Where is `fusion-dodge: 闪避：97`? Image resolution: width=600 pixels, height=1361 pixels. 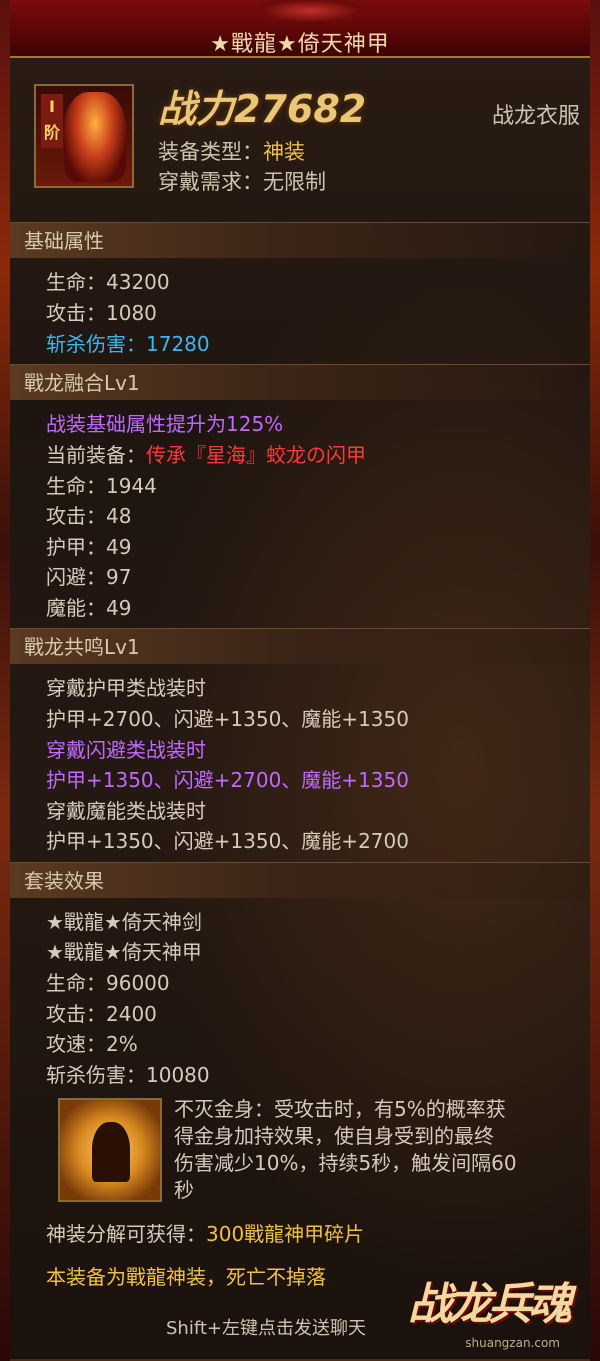 fusion-dodge: 闪避：97 is located at coordinates (89, 577).